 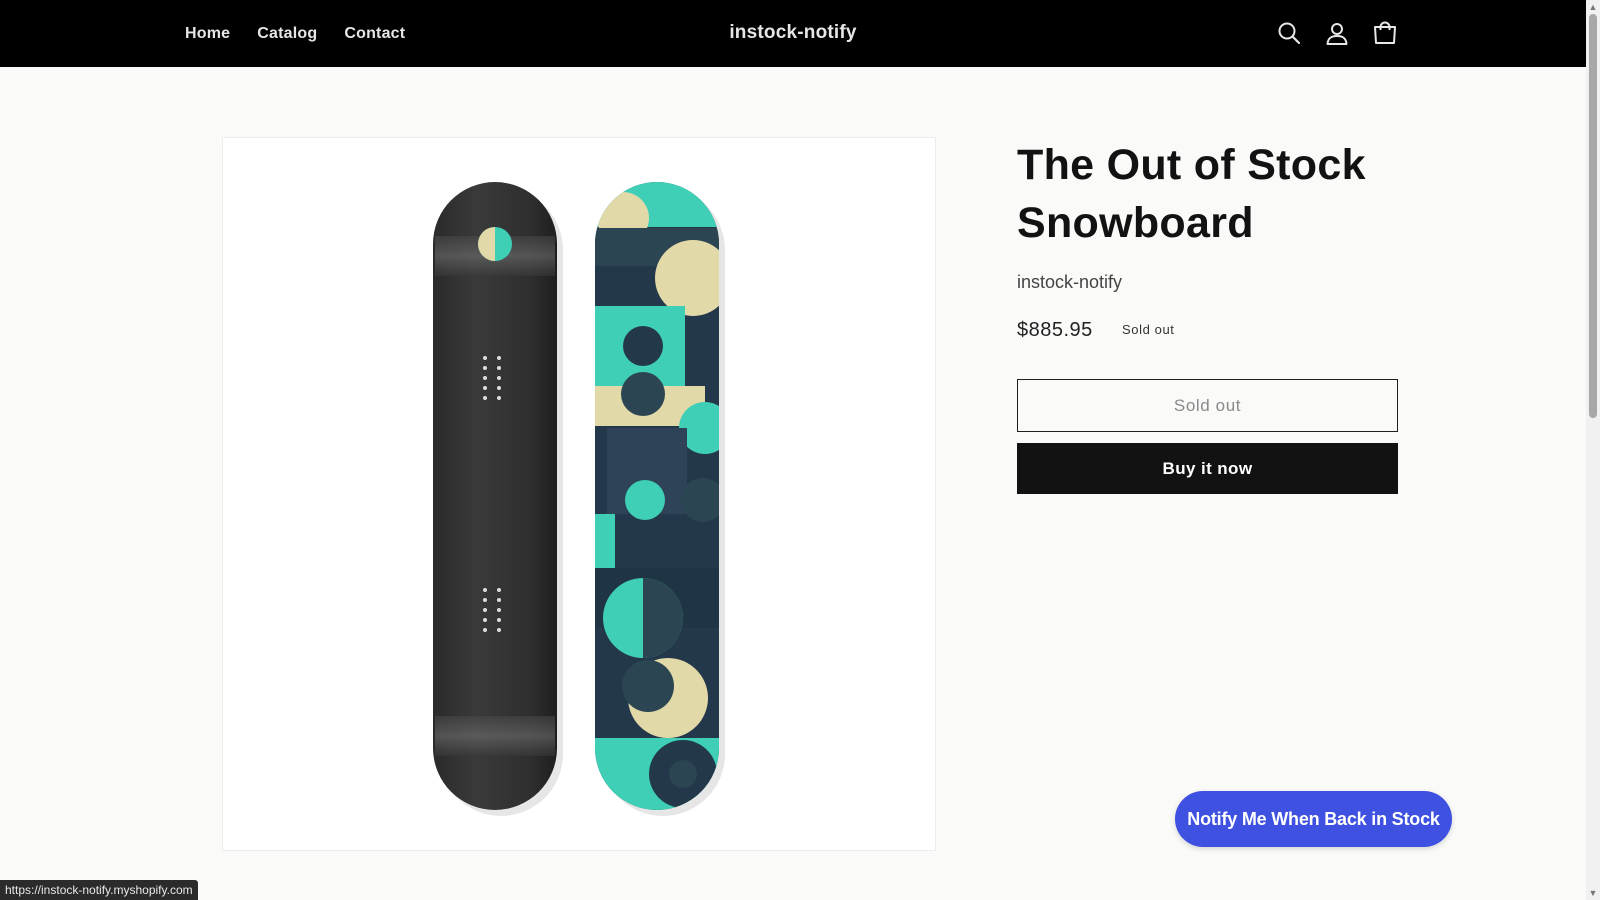 What do you see at coordinates (1593, 7) in the screenshot?
I see `scroll-up-icon: ▲` at bounding box center [1593, 7].